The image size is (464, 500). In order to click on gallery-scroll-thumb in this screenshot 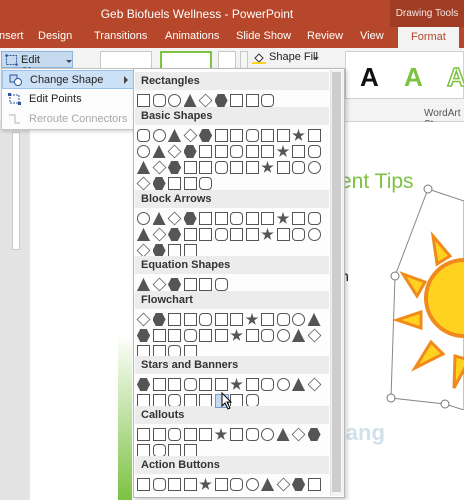, I will do `click(336, 282)`.